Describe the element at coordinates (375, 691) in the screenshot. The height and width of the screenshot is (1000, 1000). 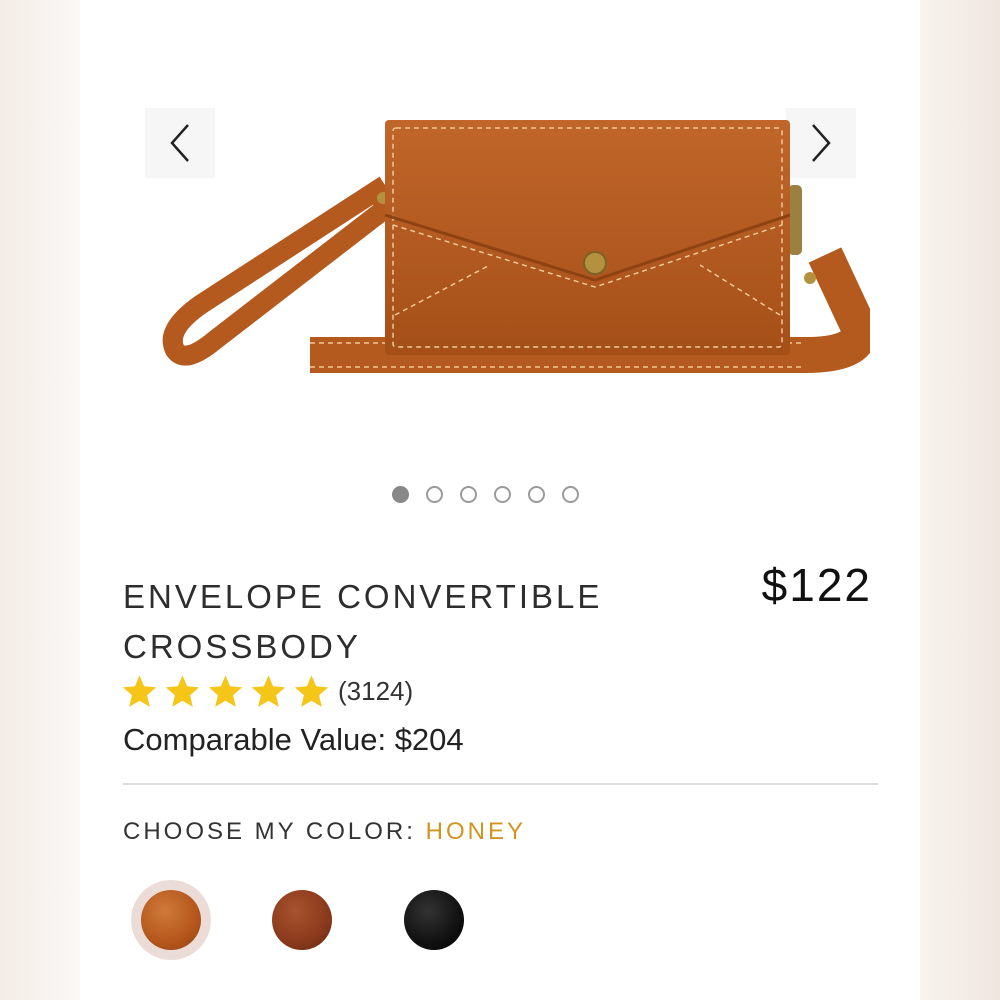
I see `review-count: (3124)` at that location.